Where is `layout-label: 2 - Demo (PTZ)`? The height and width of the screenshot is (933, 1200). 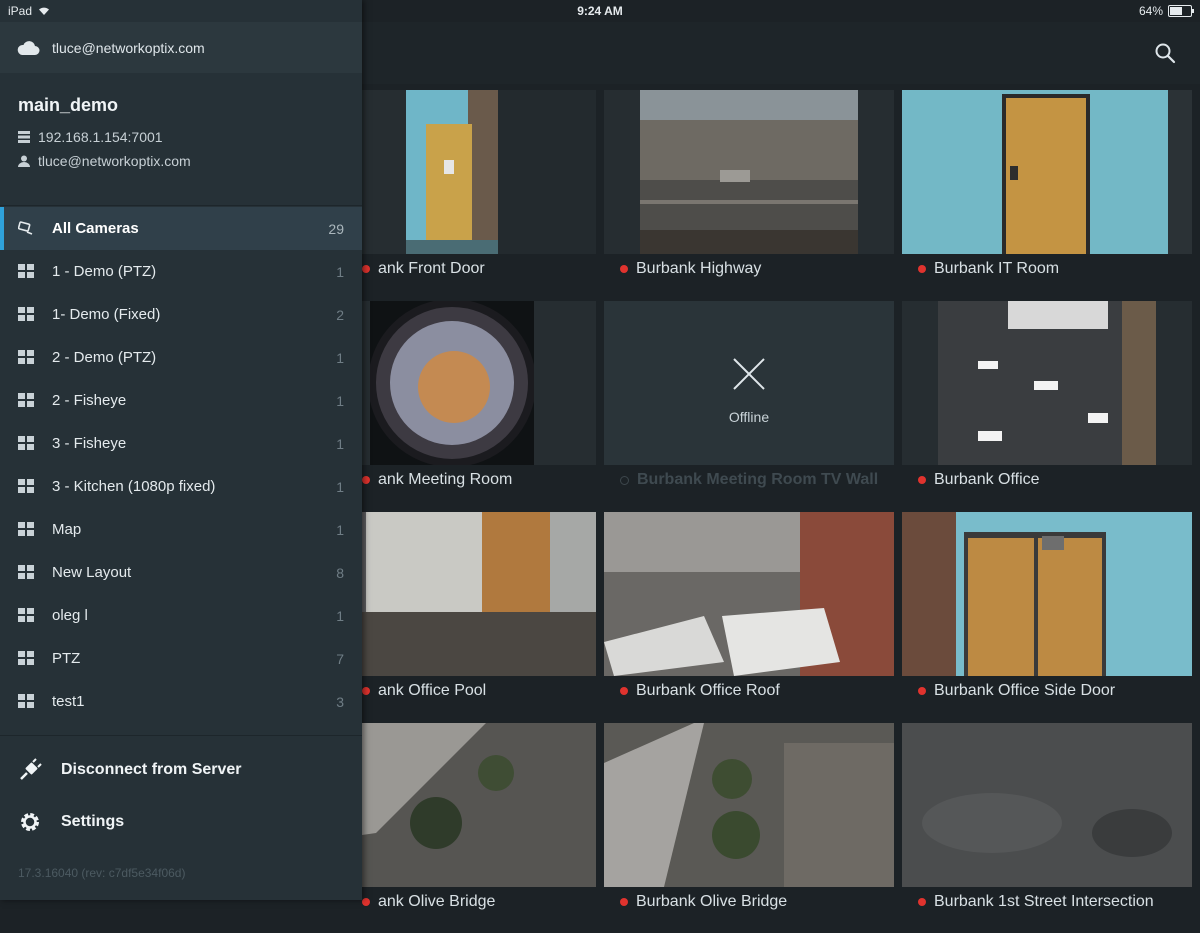 layout-label: 2 - Demo (PTZ) is located at coordinates (104, 357).